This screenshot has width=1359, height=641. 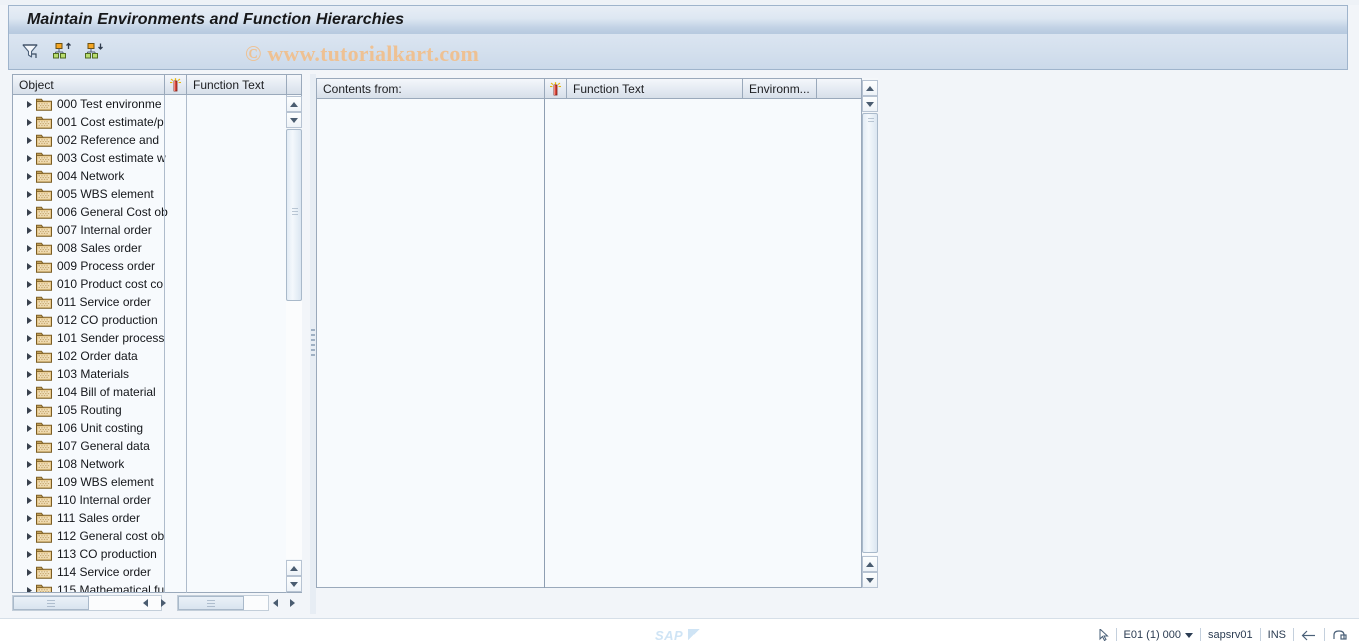 I want to click on tree-row-label: 004 Network, so click(x=91, y=176).